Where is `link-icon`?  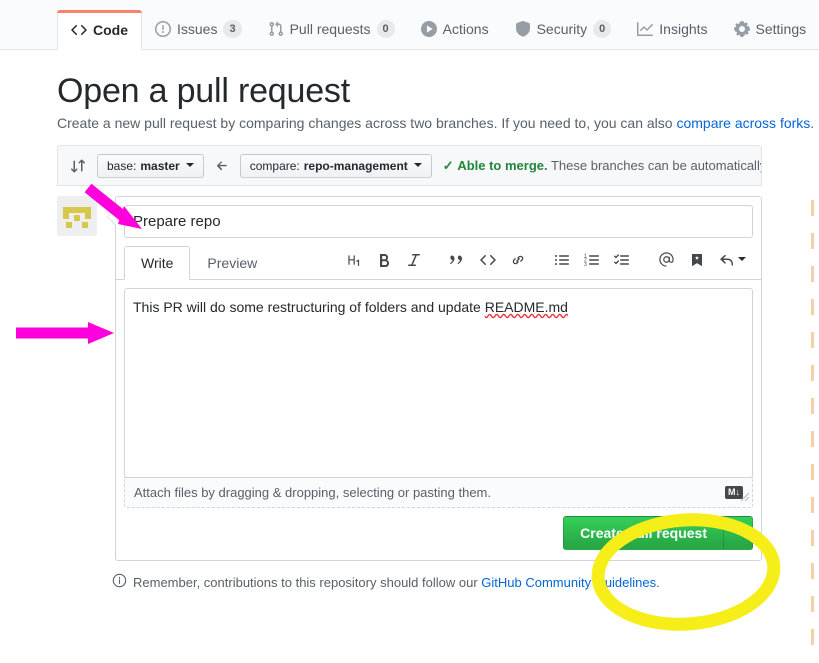 link-icon is located at coordinates (518, 260).